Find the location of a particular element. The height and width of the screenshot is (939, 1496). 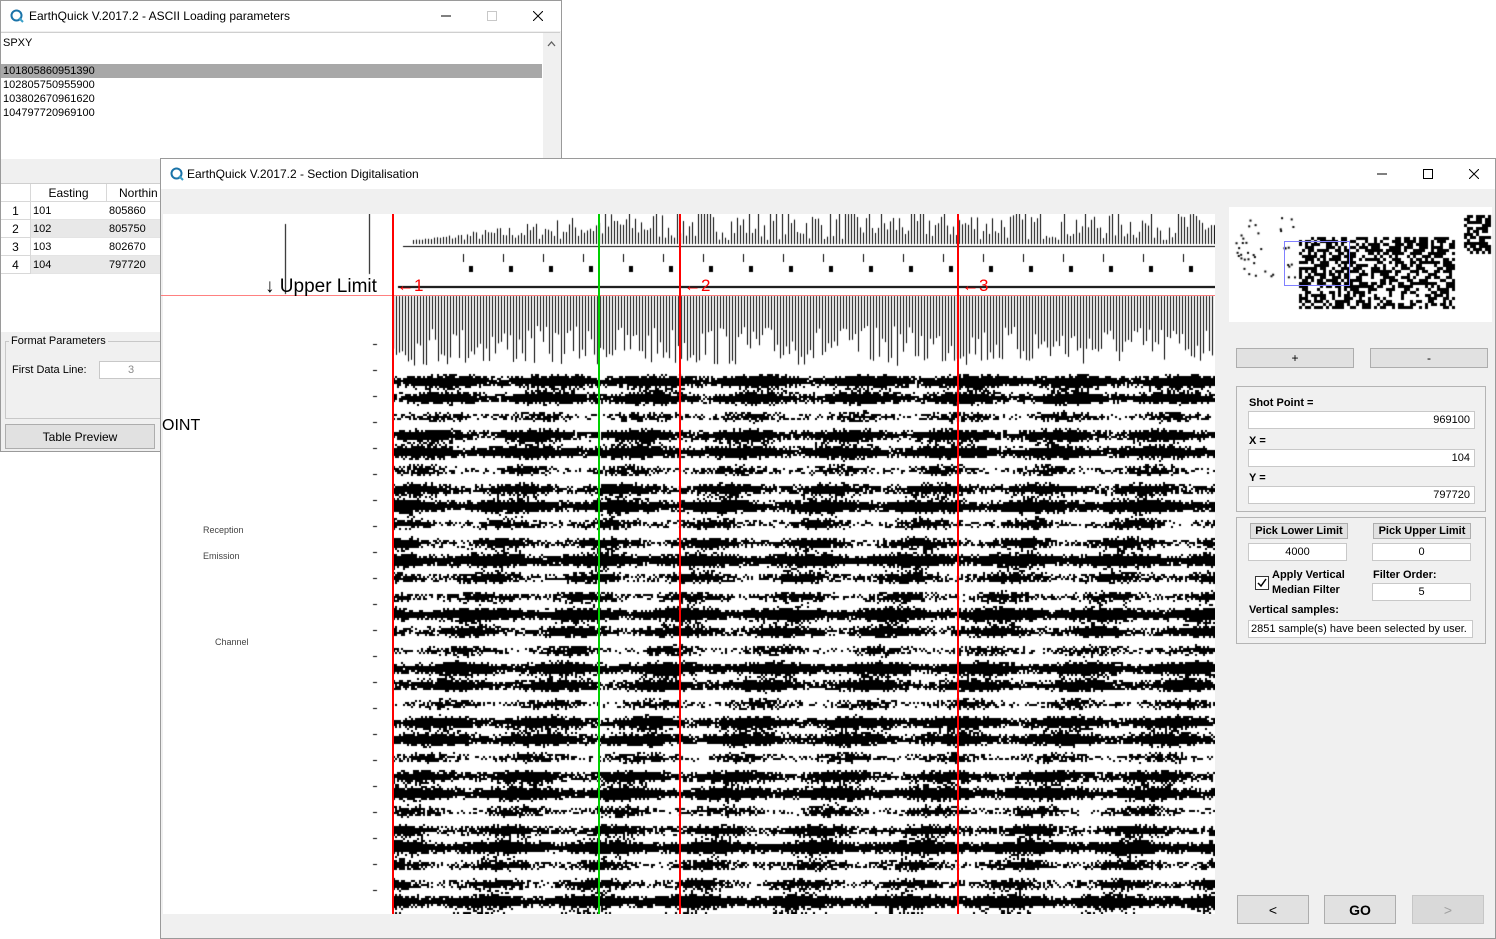

pick-lower-limit-button: Pick Lower Limit is located at coordinates (1299, 531).